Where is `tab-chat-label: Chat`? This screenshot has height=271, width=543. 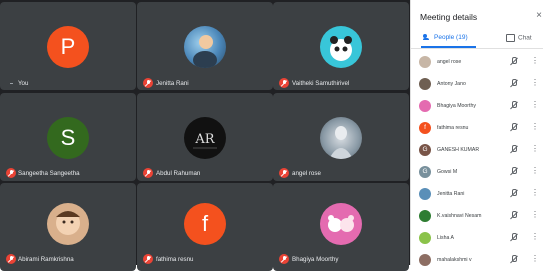
tab-chat-label: Chat is located at coordinates (525, 38).